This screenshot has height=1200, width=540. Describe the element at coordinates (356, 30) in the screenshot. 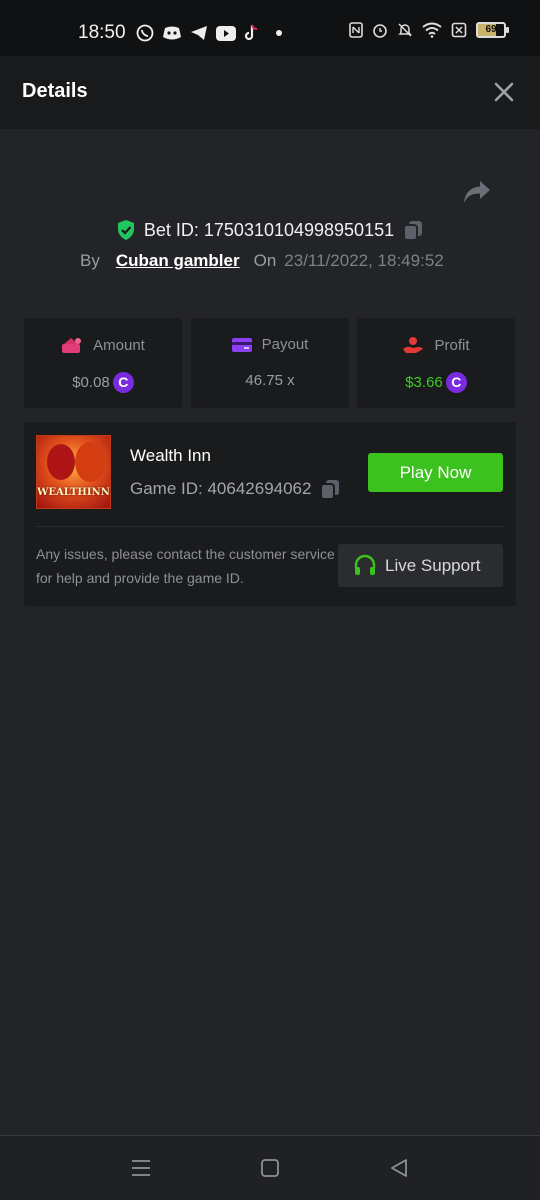

I see `nfc-icon` at that location.